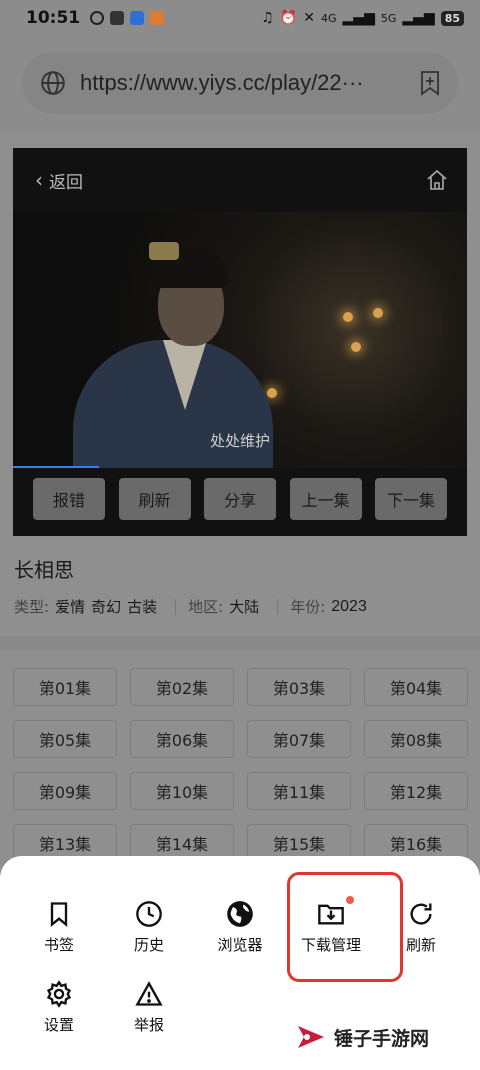 Image resolution: width=480 pixels, height=1070 pixels. What do you see at coordinates (56, 467) in the screenshot?
I see `playback-progress` at bounding box center [56, 467].